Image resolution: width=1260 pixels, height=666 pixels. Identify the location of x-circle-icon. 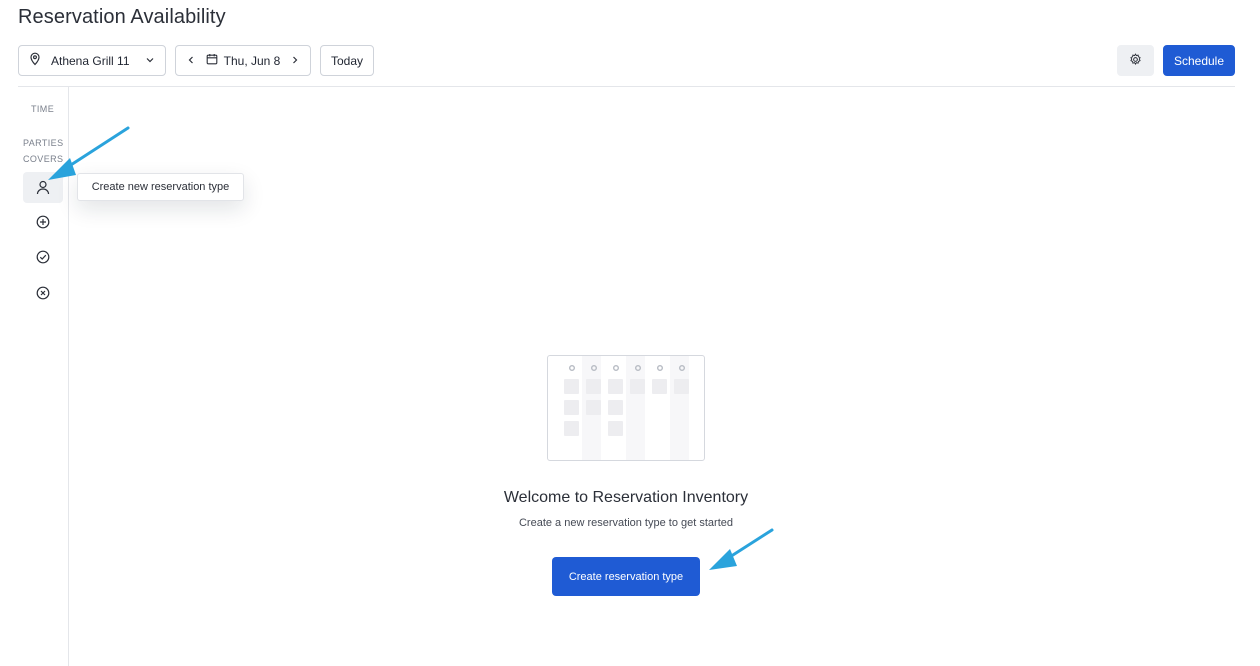
(43, 292).